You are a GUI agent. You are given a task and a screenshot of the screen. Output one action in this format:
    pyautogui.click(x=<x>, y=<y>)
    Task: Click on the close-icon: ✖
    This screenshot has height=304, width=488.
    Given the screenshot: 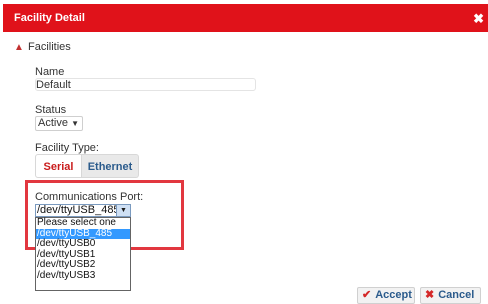 What is the action you would take?
    pyautogui.click(x=478, y=18)
    